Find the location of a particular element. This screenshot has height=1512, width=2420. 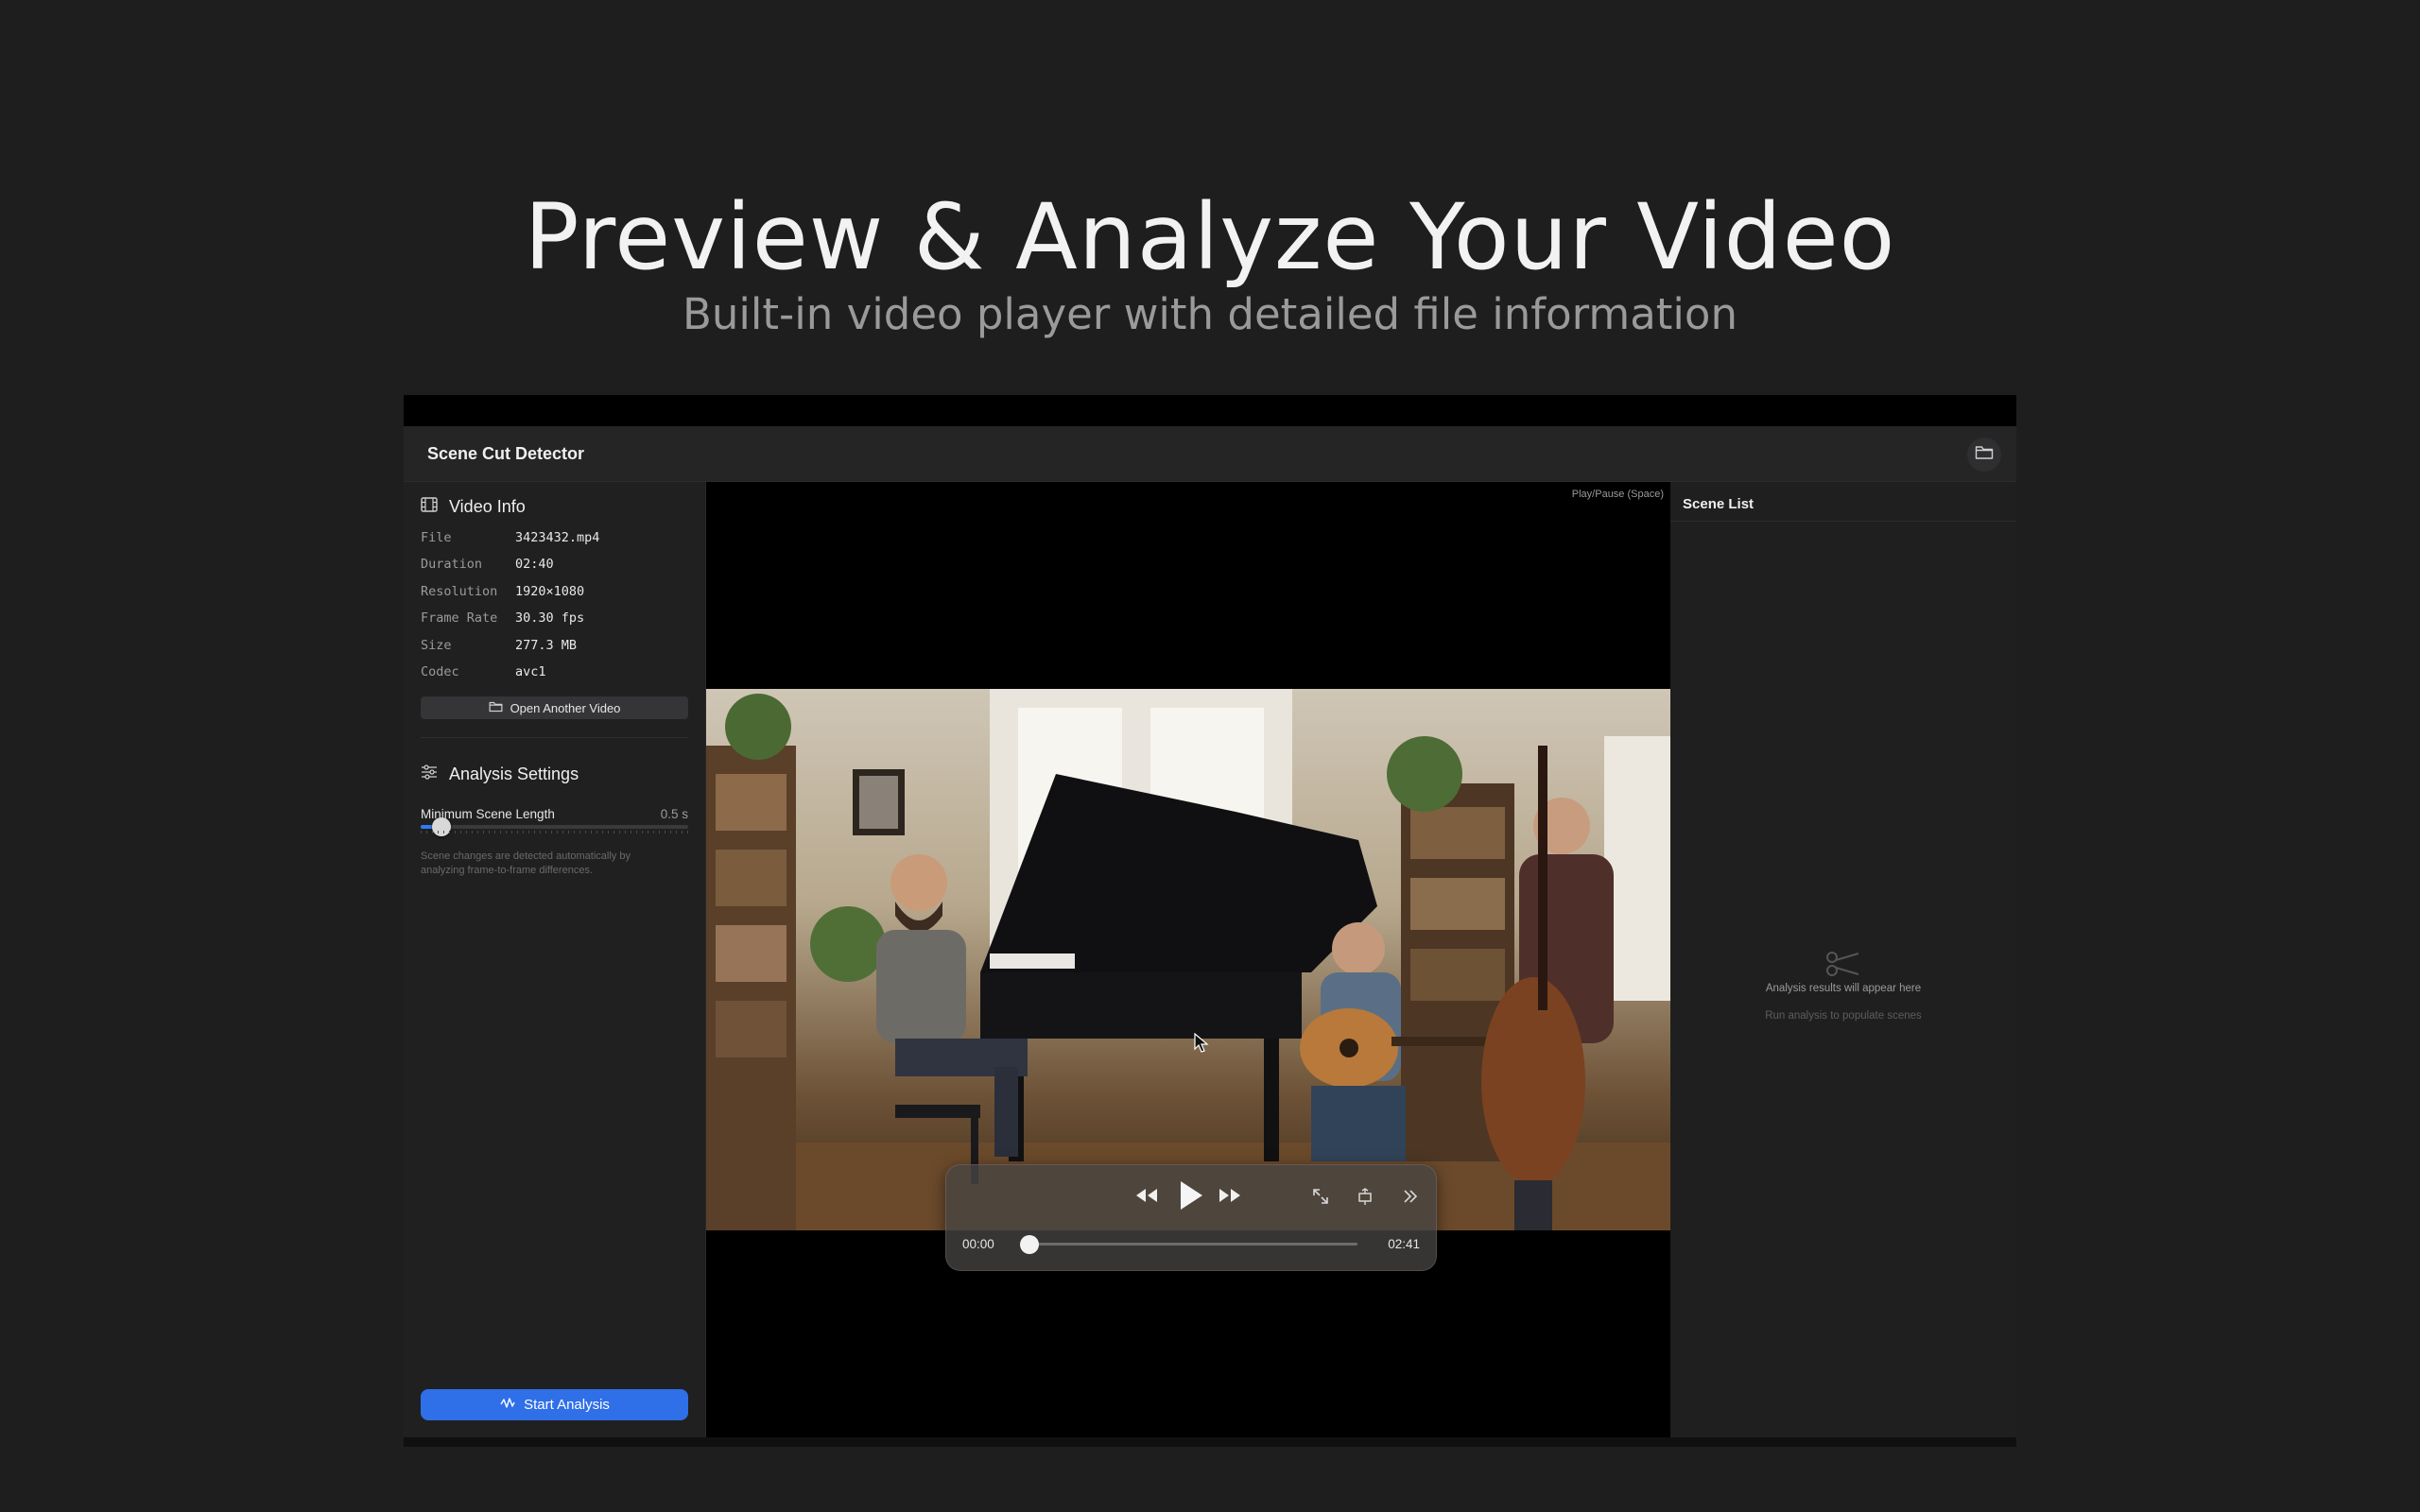

picture-in-picture-button is located at coordinates (1365, 1198).